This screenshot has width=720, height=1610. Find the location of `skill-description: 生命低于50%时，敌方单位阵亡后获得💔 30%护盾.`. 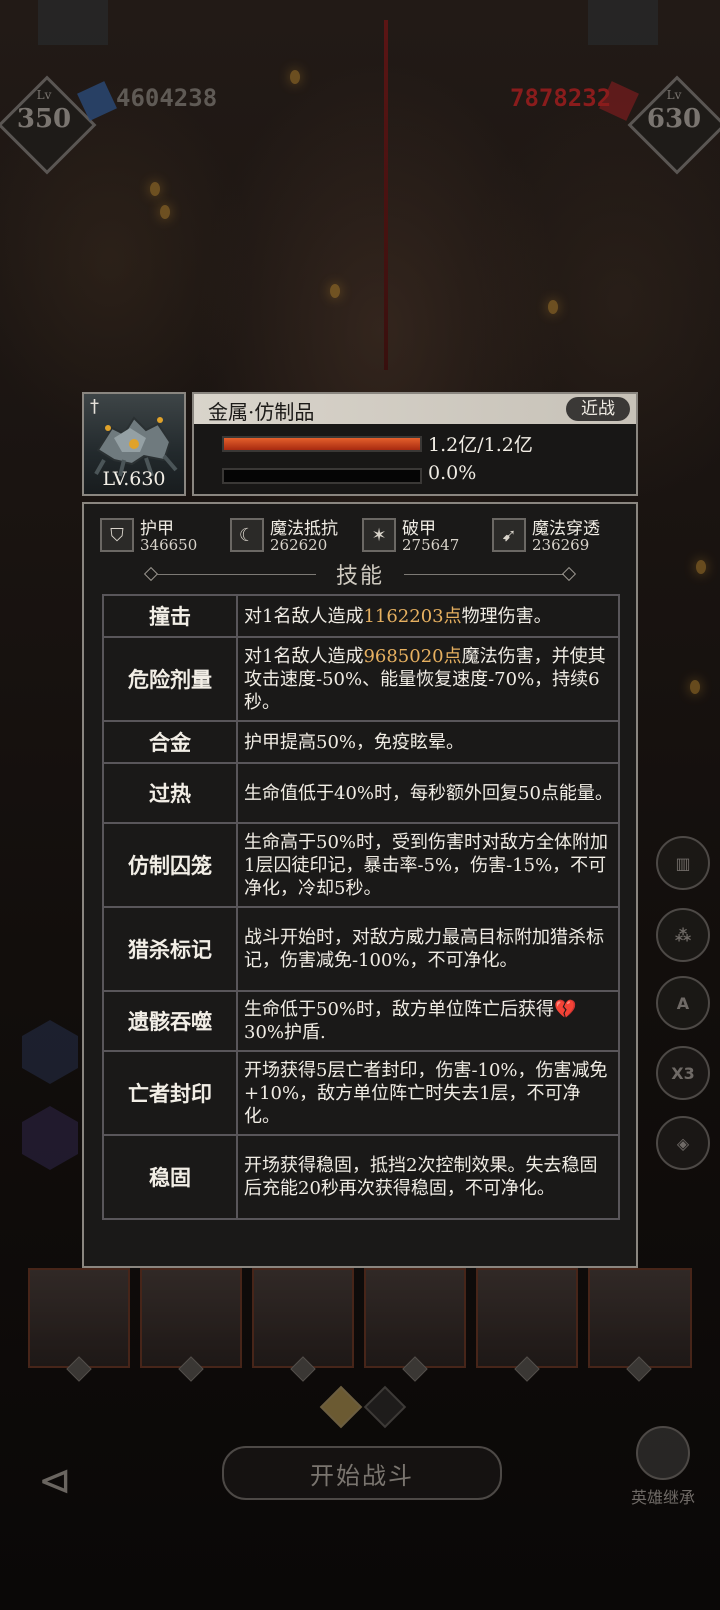

skill-description: 生命低于50%时，敌方单位阵亡后获得💔 30%护盾. is located at coordinates (428, 1021).